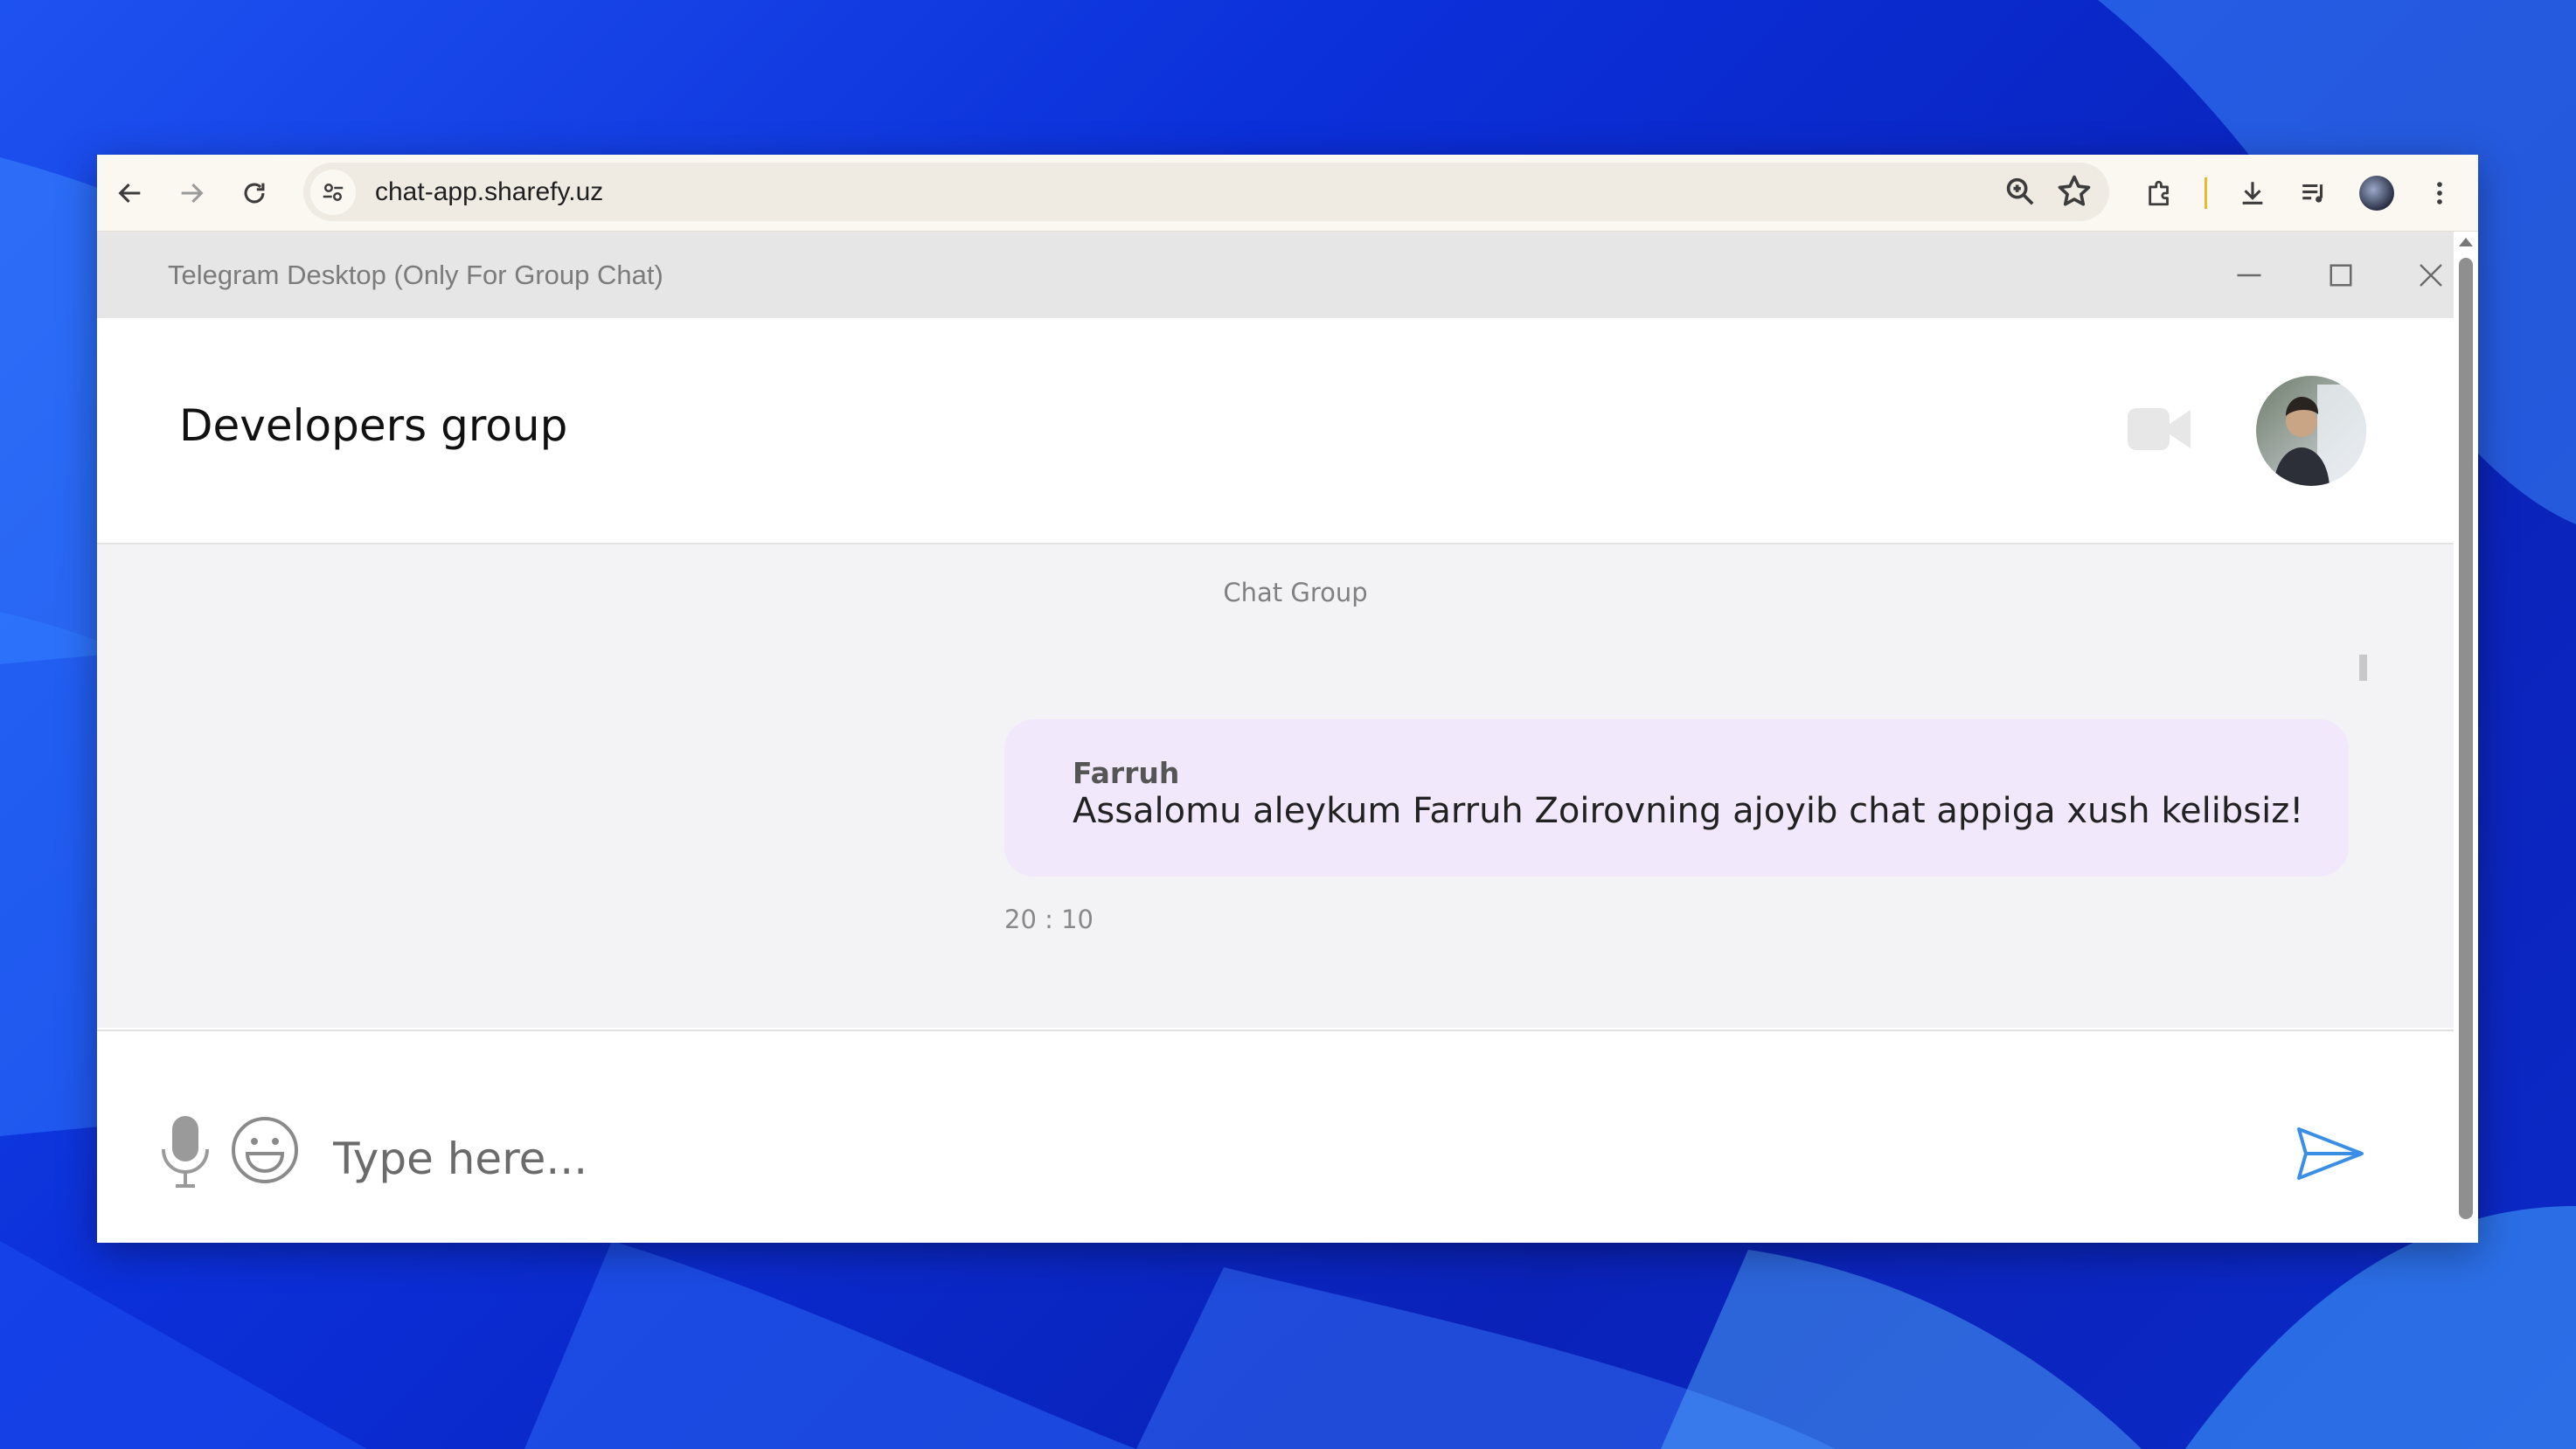  What do you see at coordinates (2330, 1155) in the screenshot?
I see `send-icon` at bounding box center [2330, 1155].